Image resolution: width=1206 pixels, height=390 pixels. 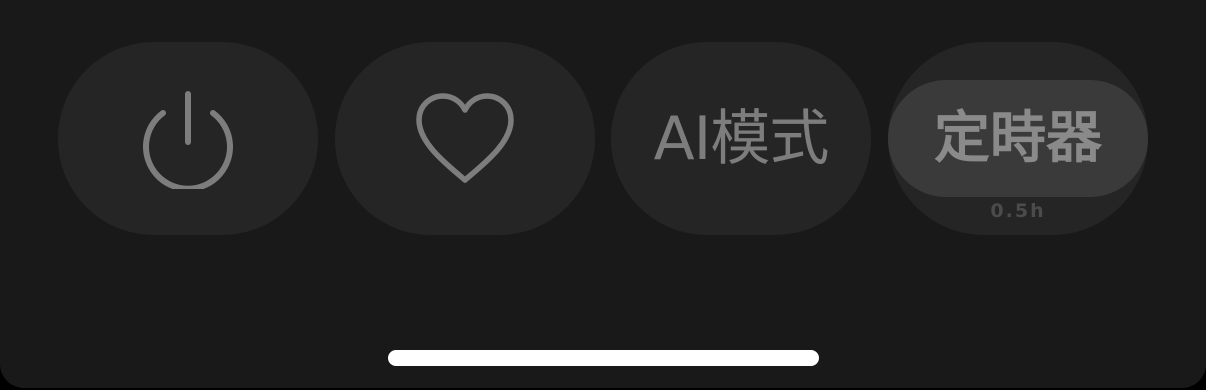 I want to click on heart-icon, so click(x=465, y=139).